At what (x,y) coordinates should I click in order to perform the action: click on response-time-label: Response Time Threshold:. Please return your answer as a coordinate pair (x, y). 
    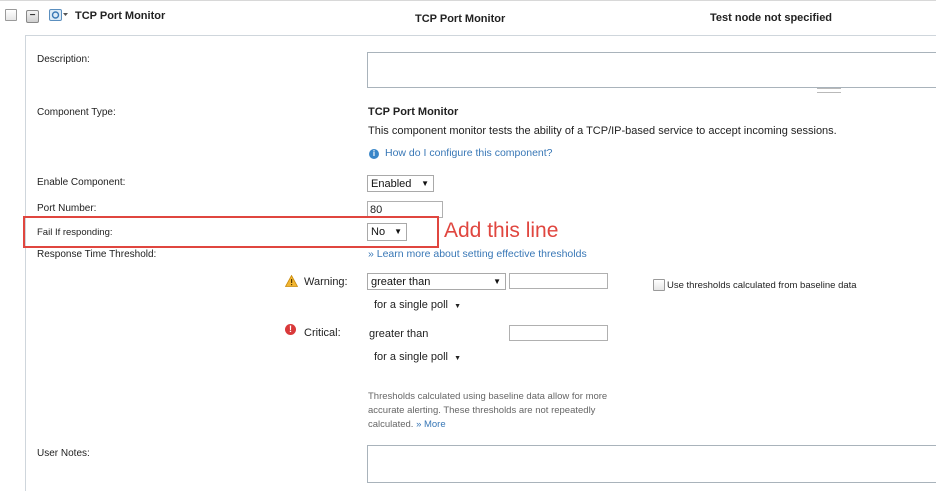
    Looking at the image, I should click on (97, 254).